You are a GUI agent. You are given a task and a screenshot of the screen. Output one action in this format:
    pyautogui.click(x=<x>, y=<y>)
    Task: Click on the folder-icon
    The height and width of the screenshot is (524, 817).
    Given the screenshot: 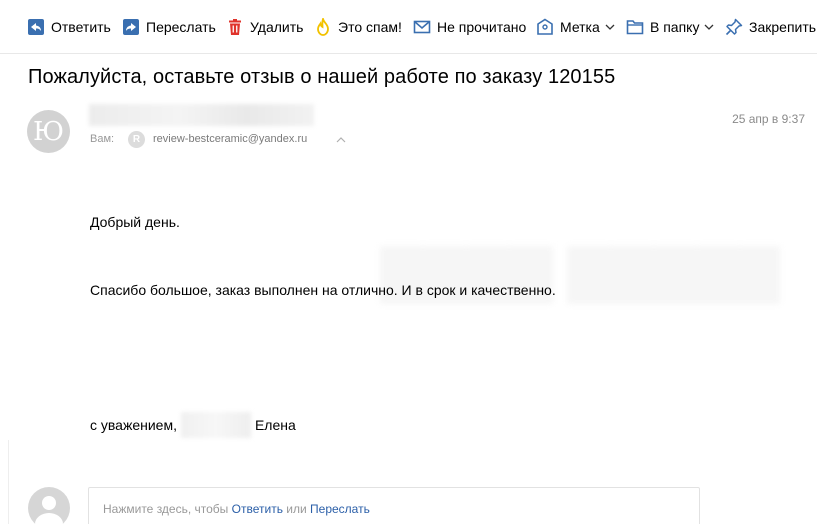 What is the action you would take?
    pyautogui.click(x=635, y=27)
    